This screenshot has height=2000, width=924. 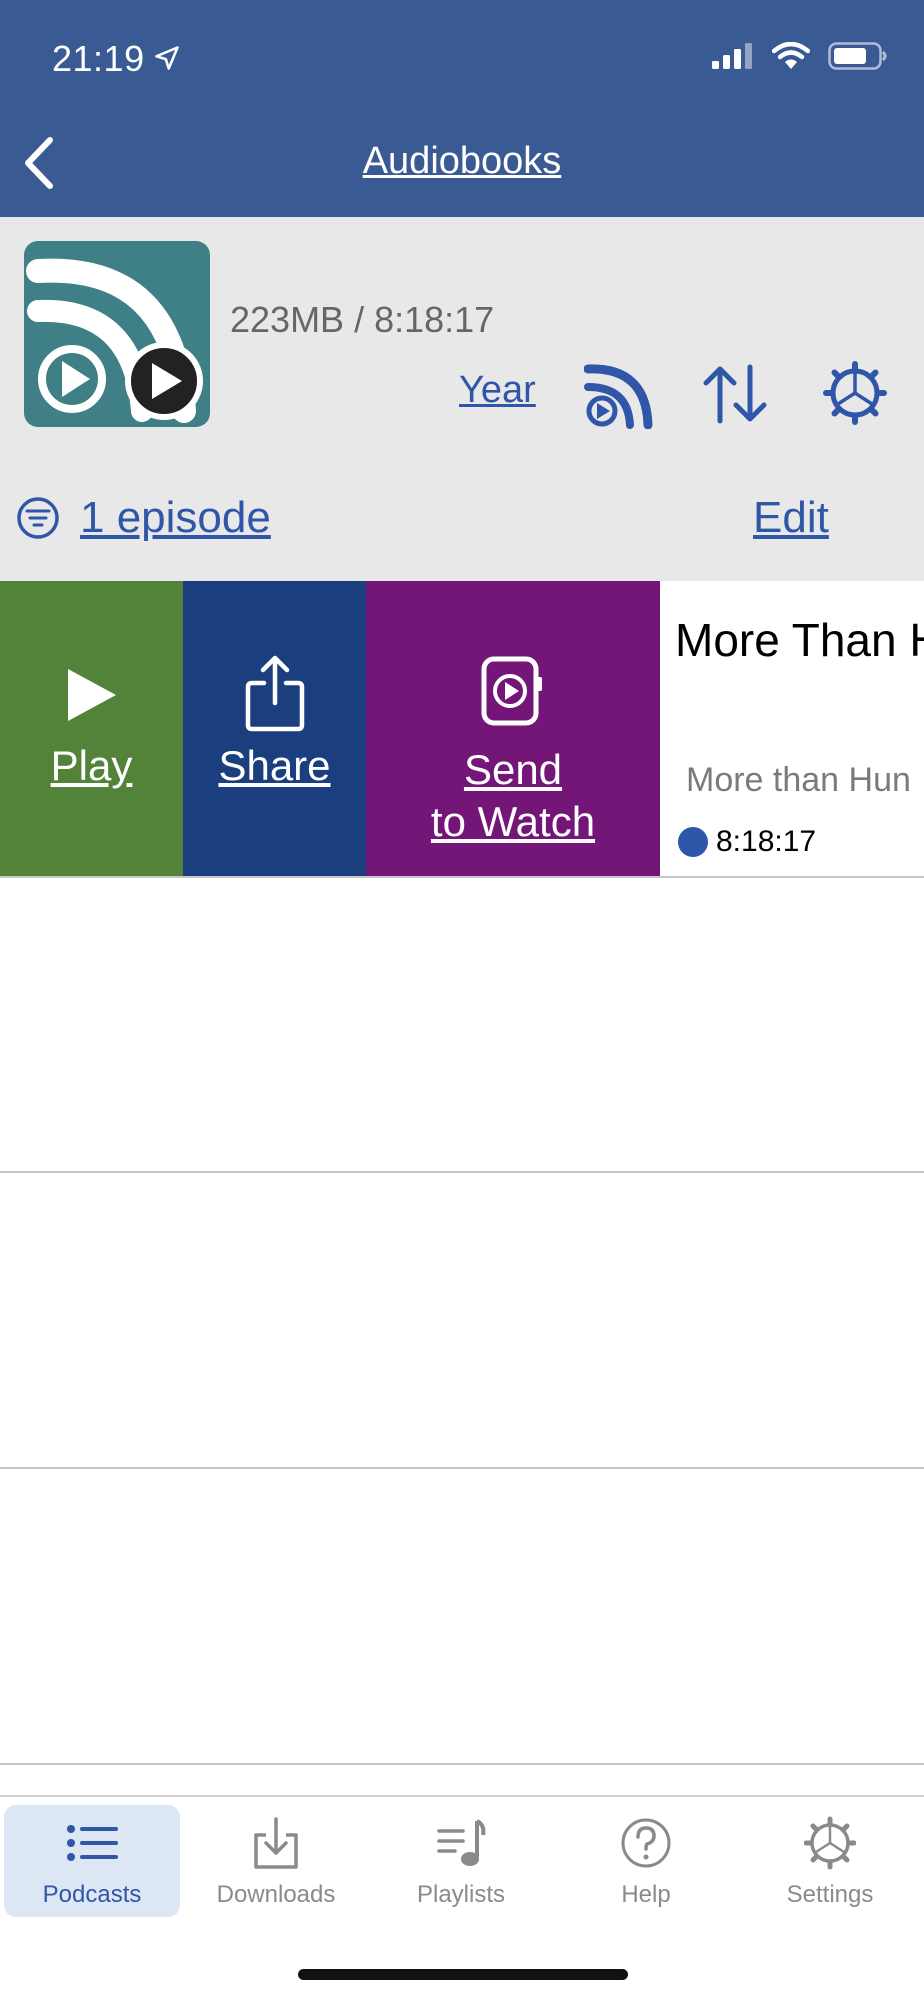 I want to click on send-label-line1: Send, so click(x=513, y=769).